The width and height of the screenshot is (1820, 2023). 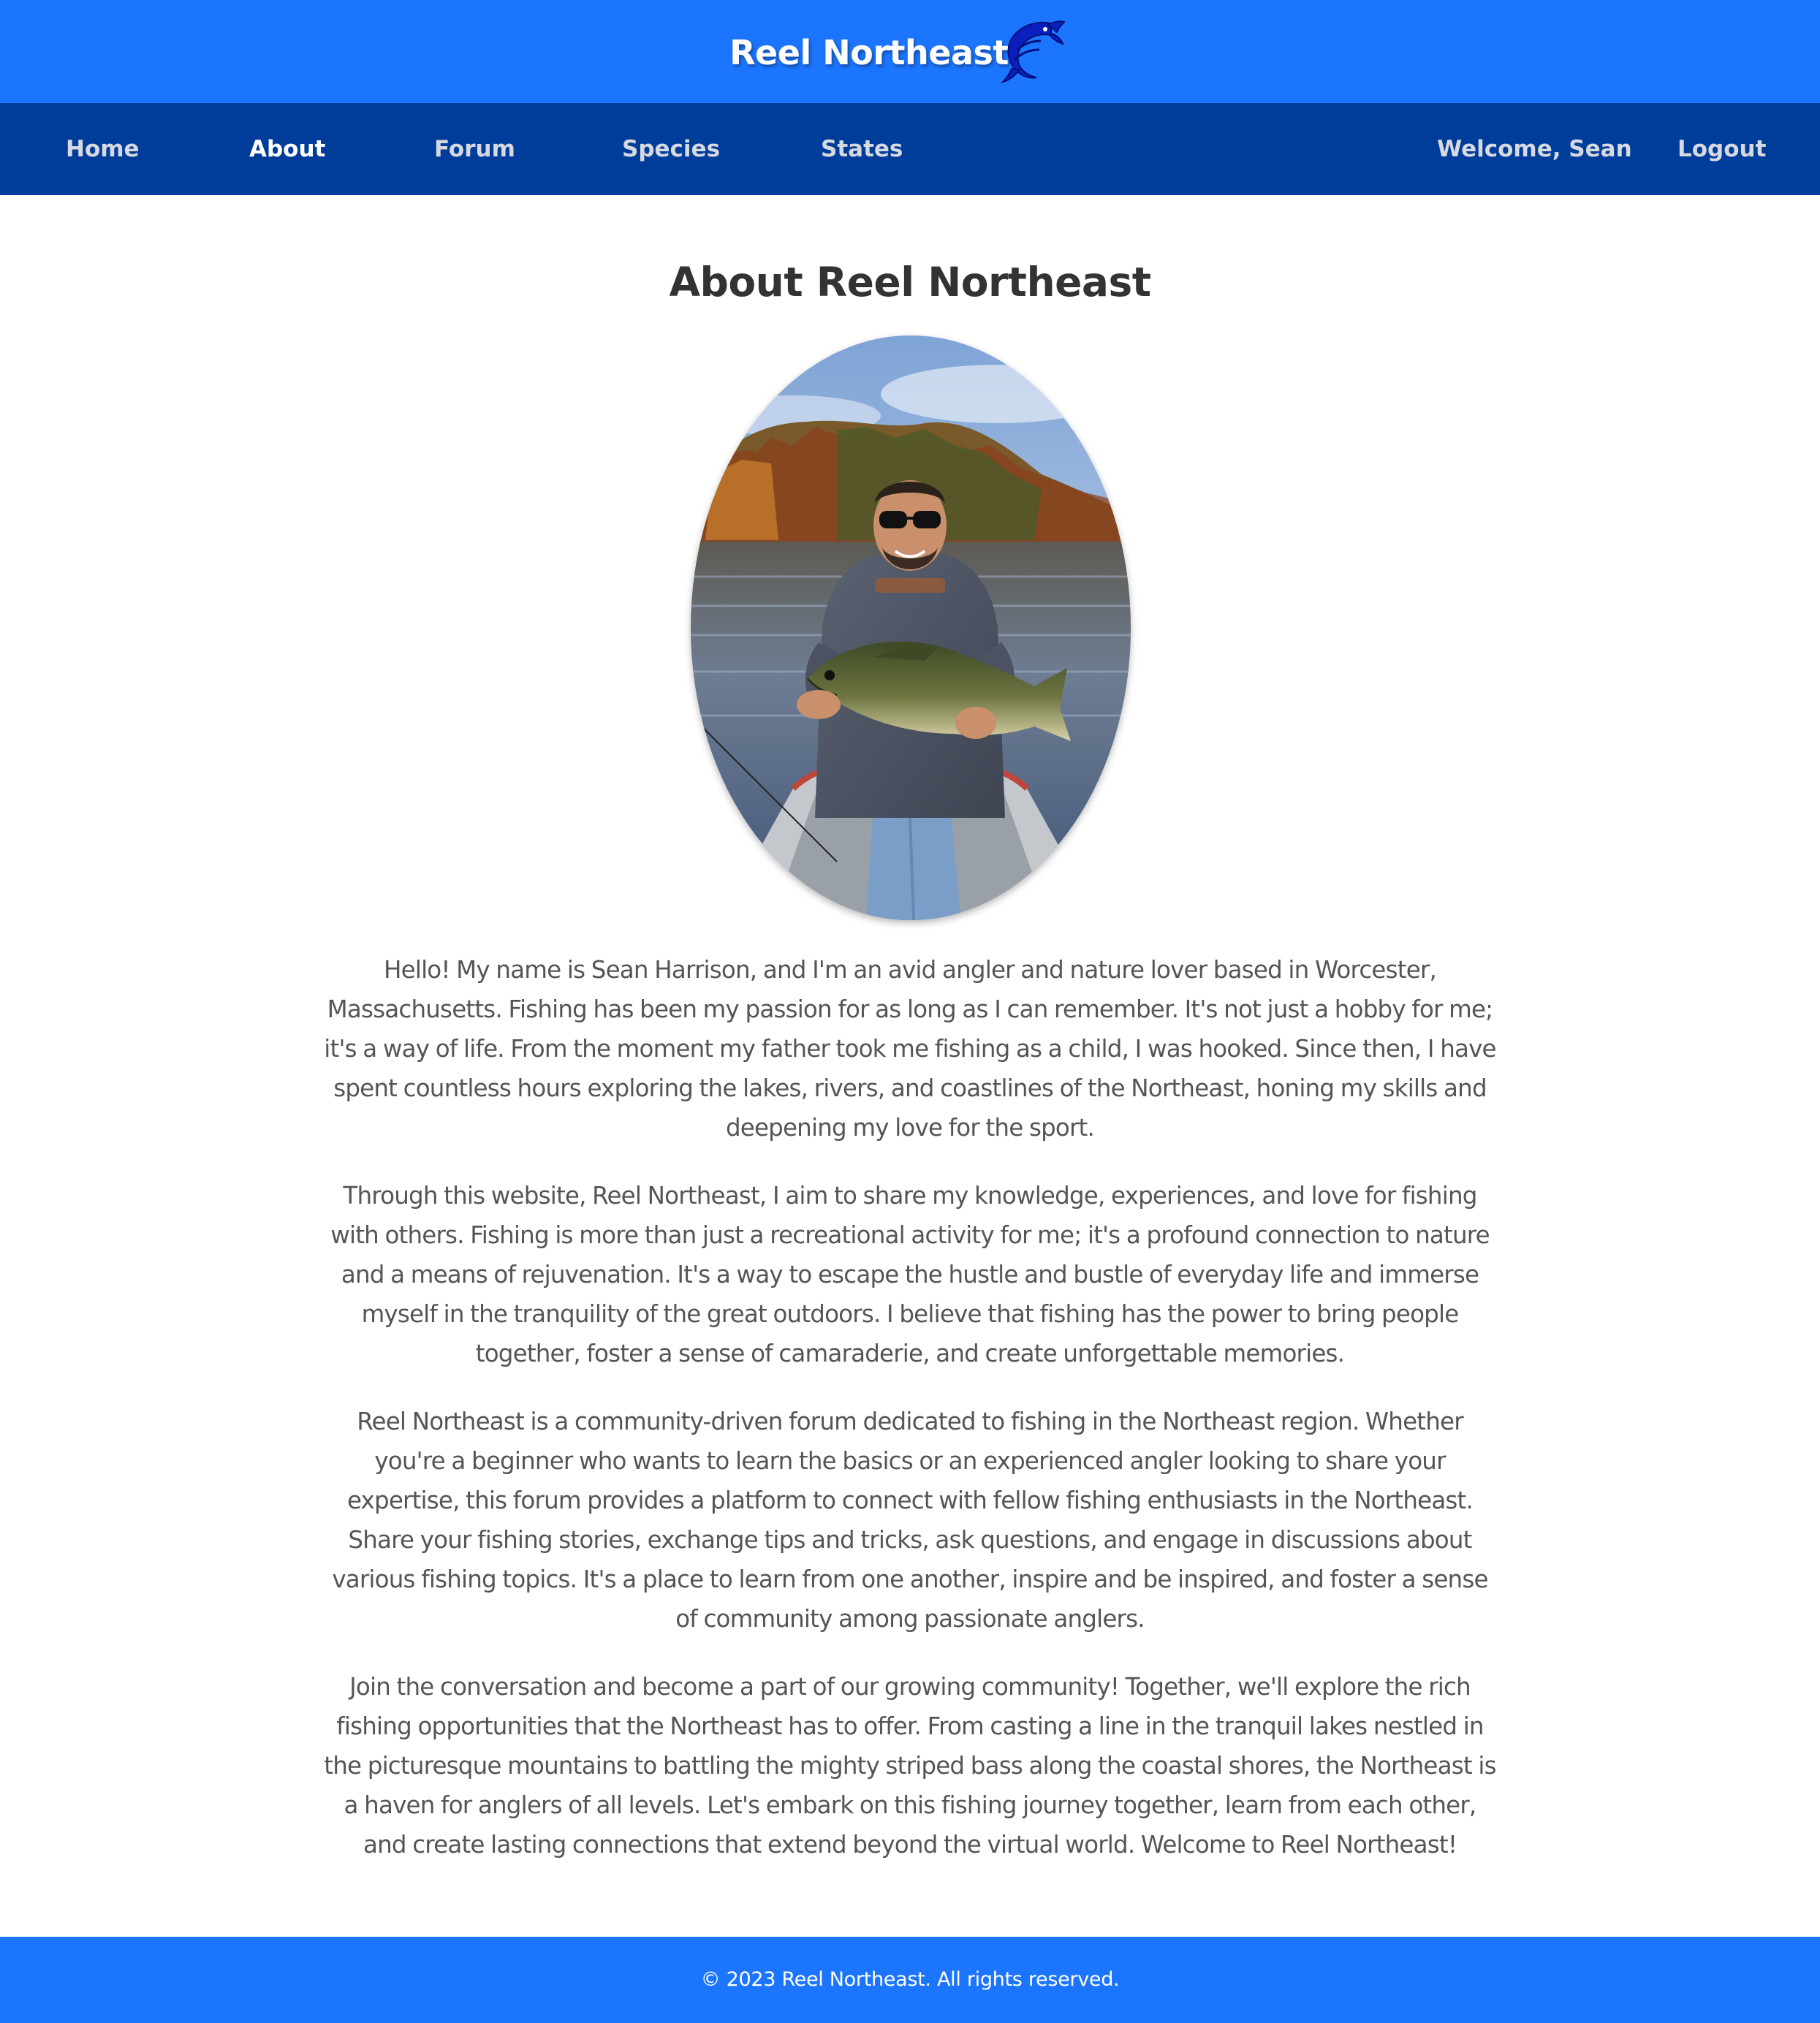 I want to click on page-title: About Reel Northeast, so click(x=910, y=282).